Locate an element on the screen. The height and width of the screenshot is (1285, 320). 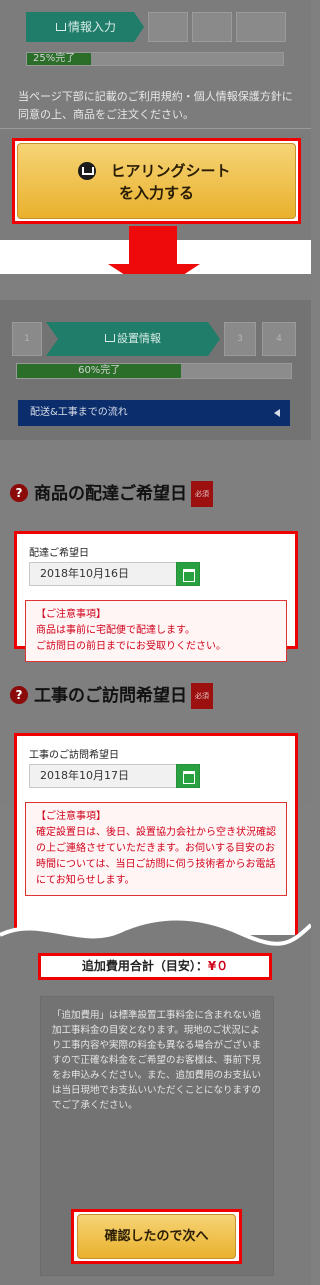
step-info-input: 情報入力 is located at coordinates (85, 27).